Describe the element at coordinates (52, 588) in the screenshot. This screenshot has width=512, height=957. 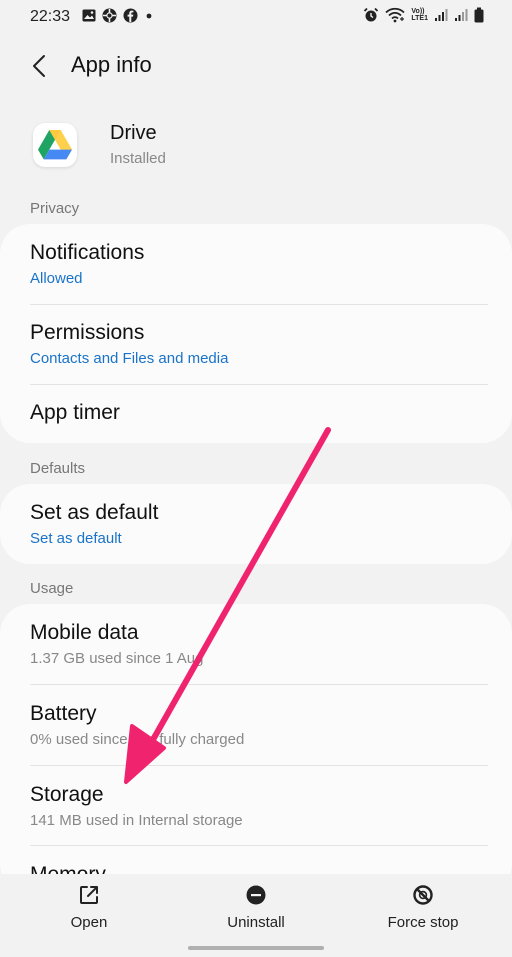
I see `section-header-usage: Usage` at that location.